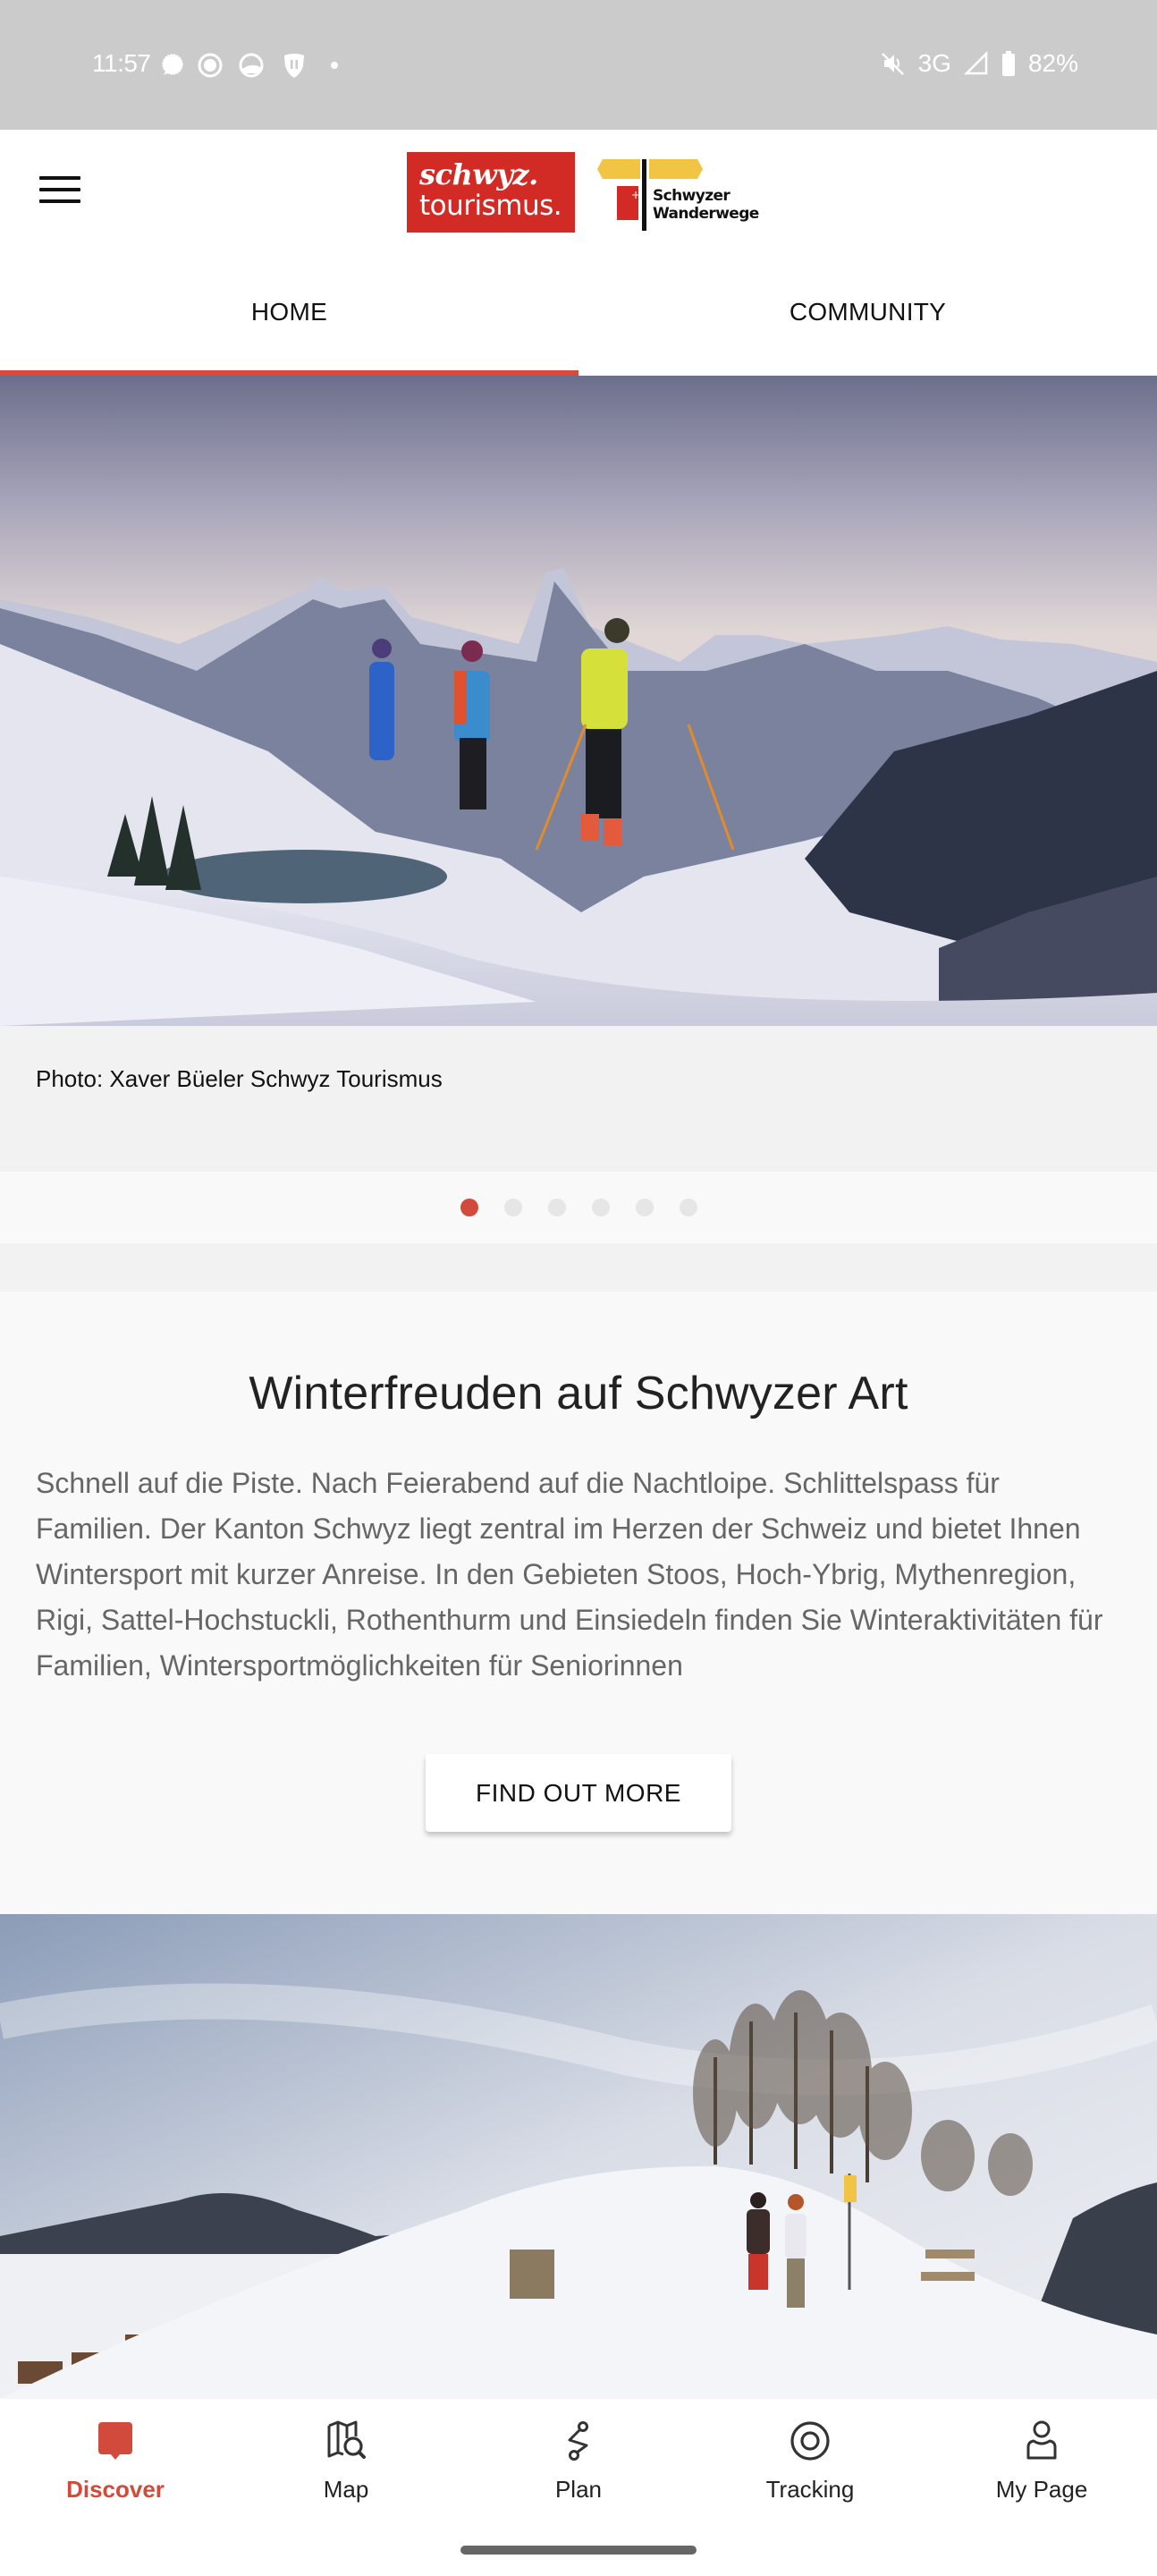 Image resolution: width=1157 pixels, height=2576 pixels. Describe the element at coordinates (578, 2466) in the screenshot. I see `nav-plan: Plan` at that location.